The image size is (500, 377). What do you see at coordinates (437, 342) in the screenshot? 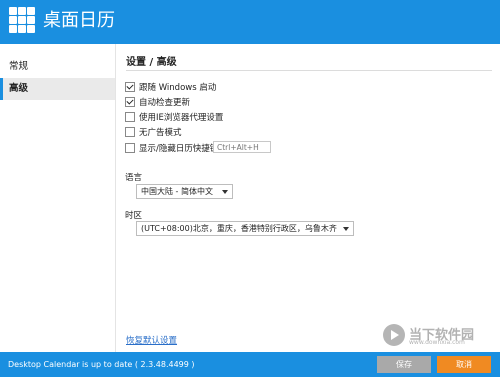
I see `watermark-url: www.downxia.com` at bounding box center [437, 342].